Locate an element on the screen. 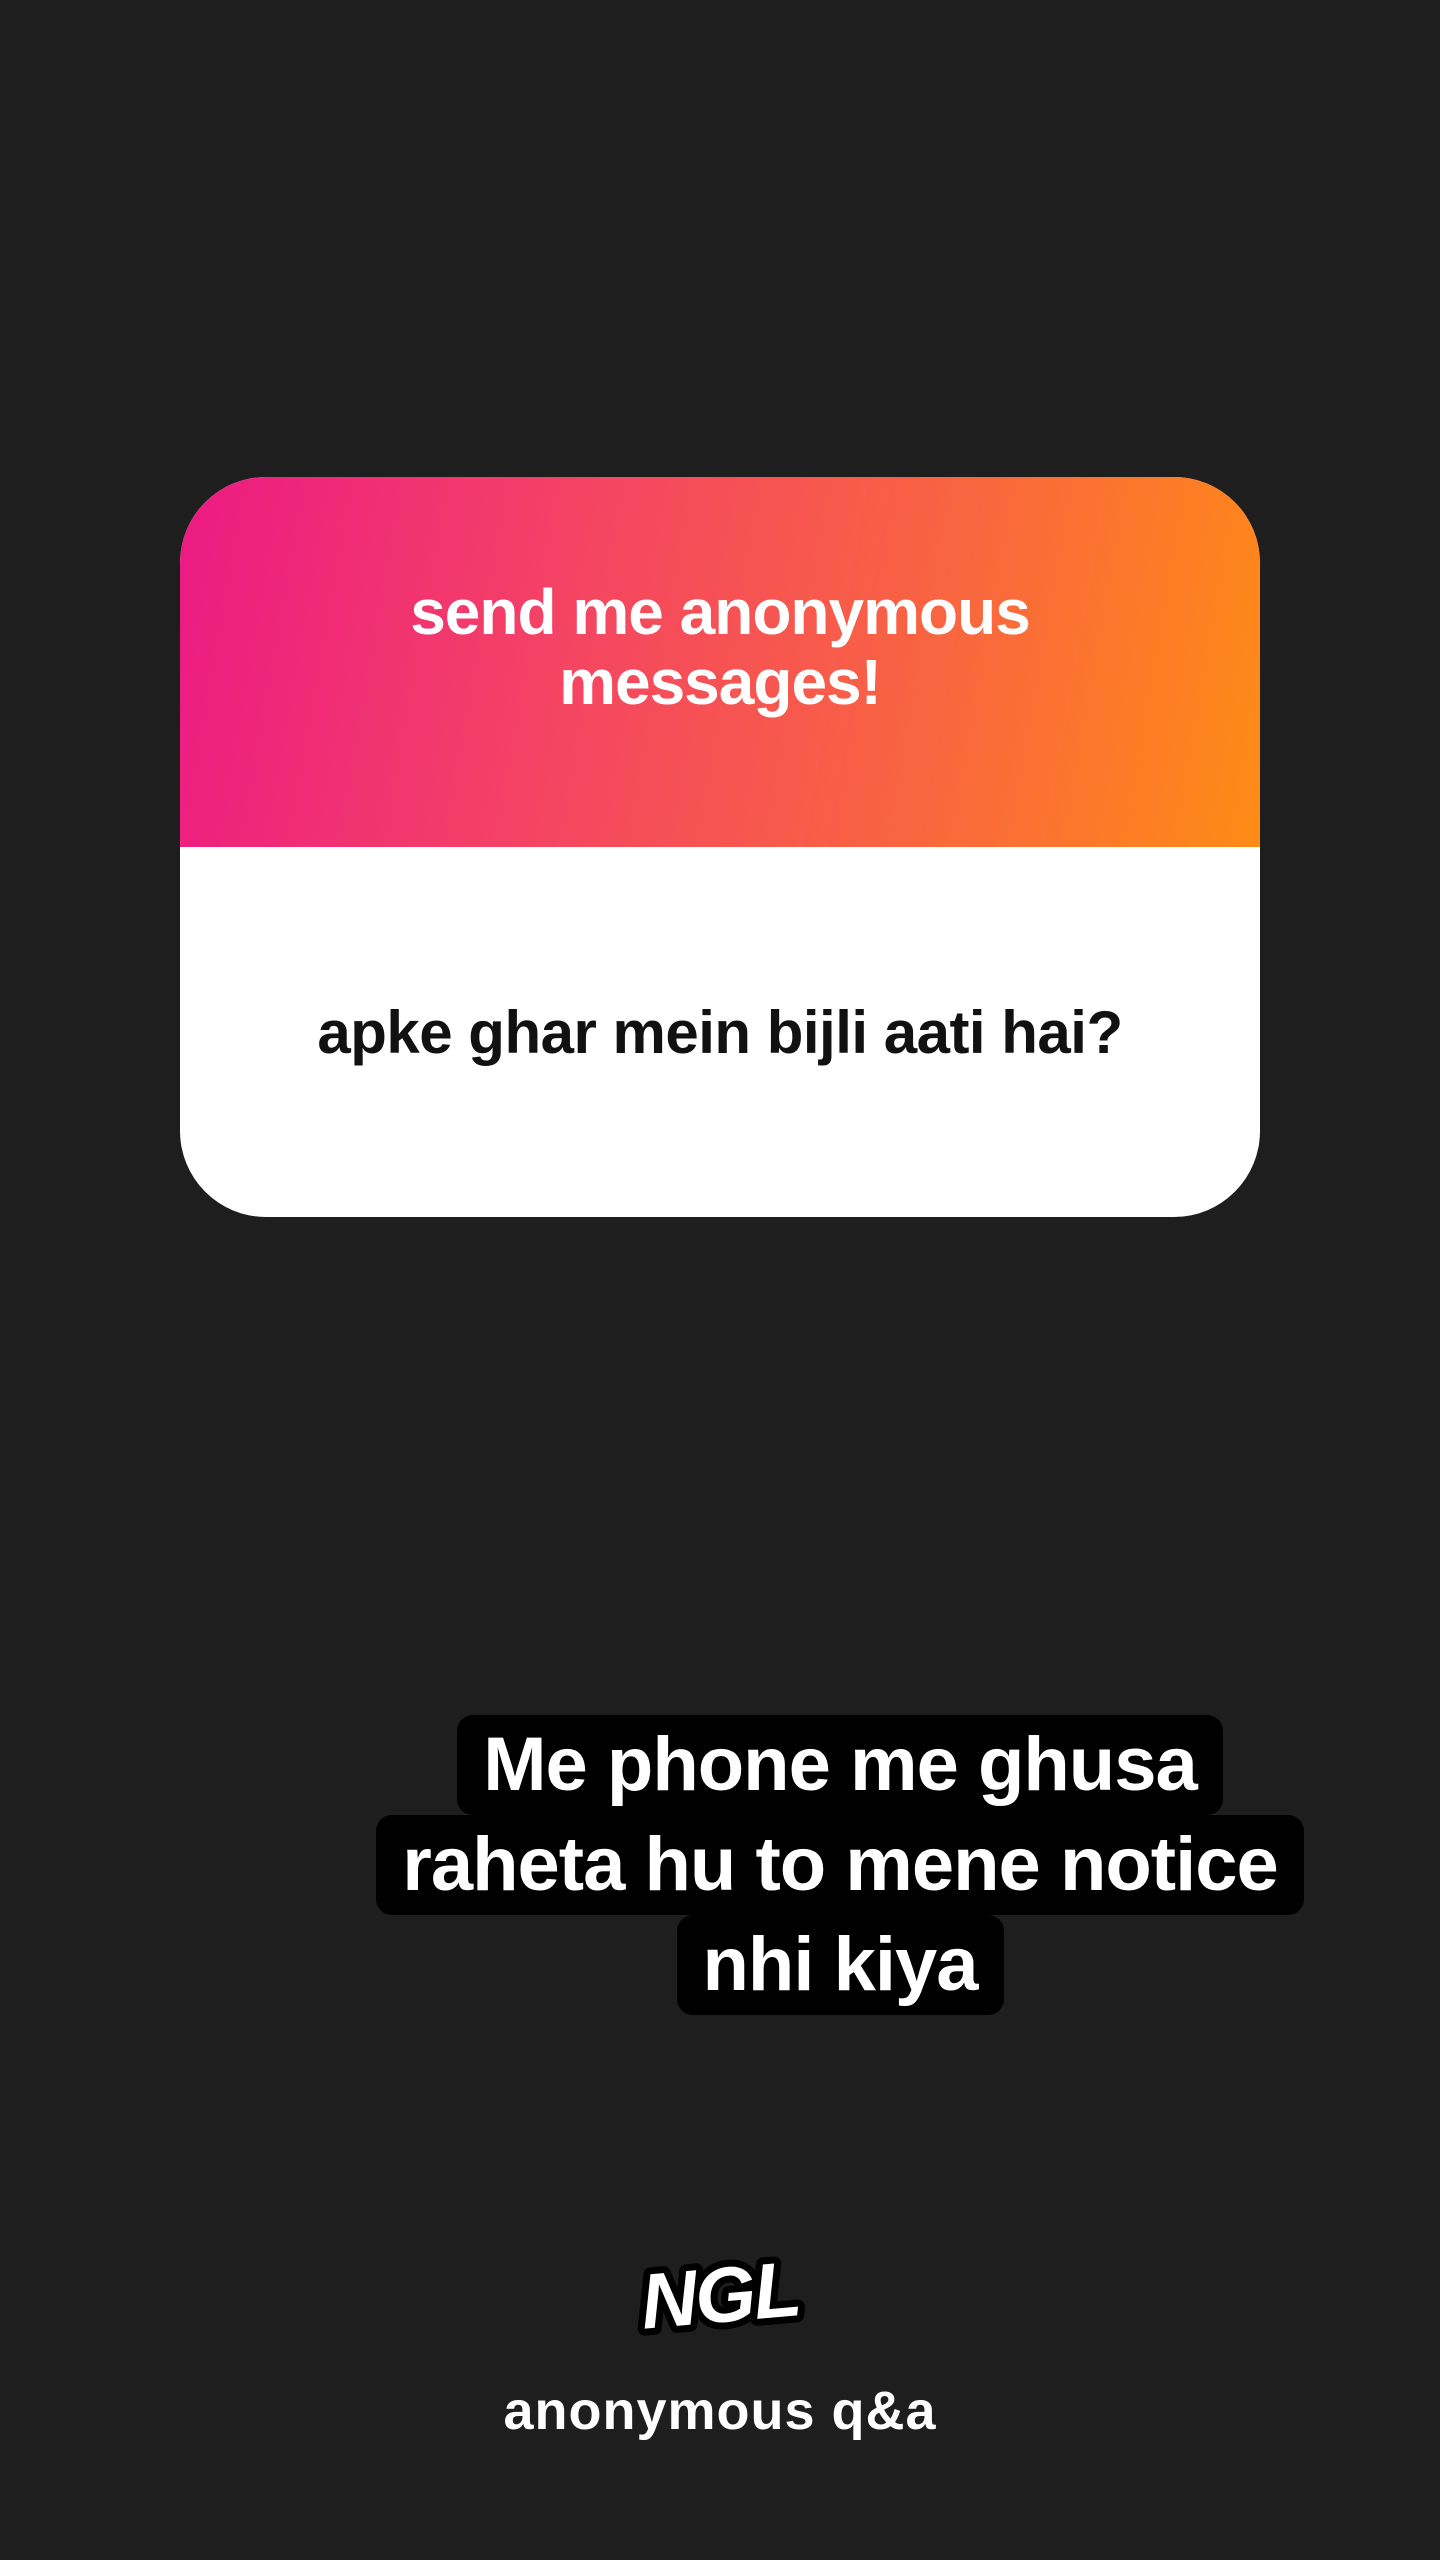 This screenshot has height=2560, width=1440. reply-line: Me phone me ghusa is located at coordinates (840, 1765).